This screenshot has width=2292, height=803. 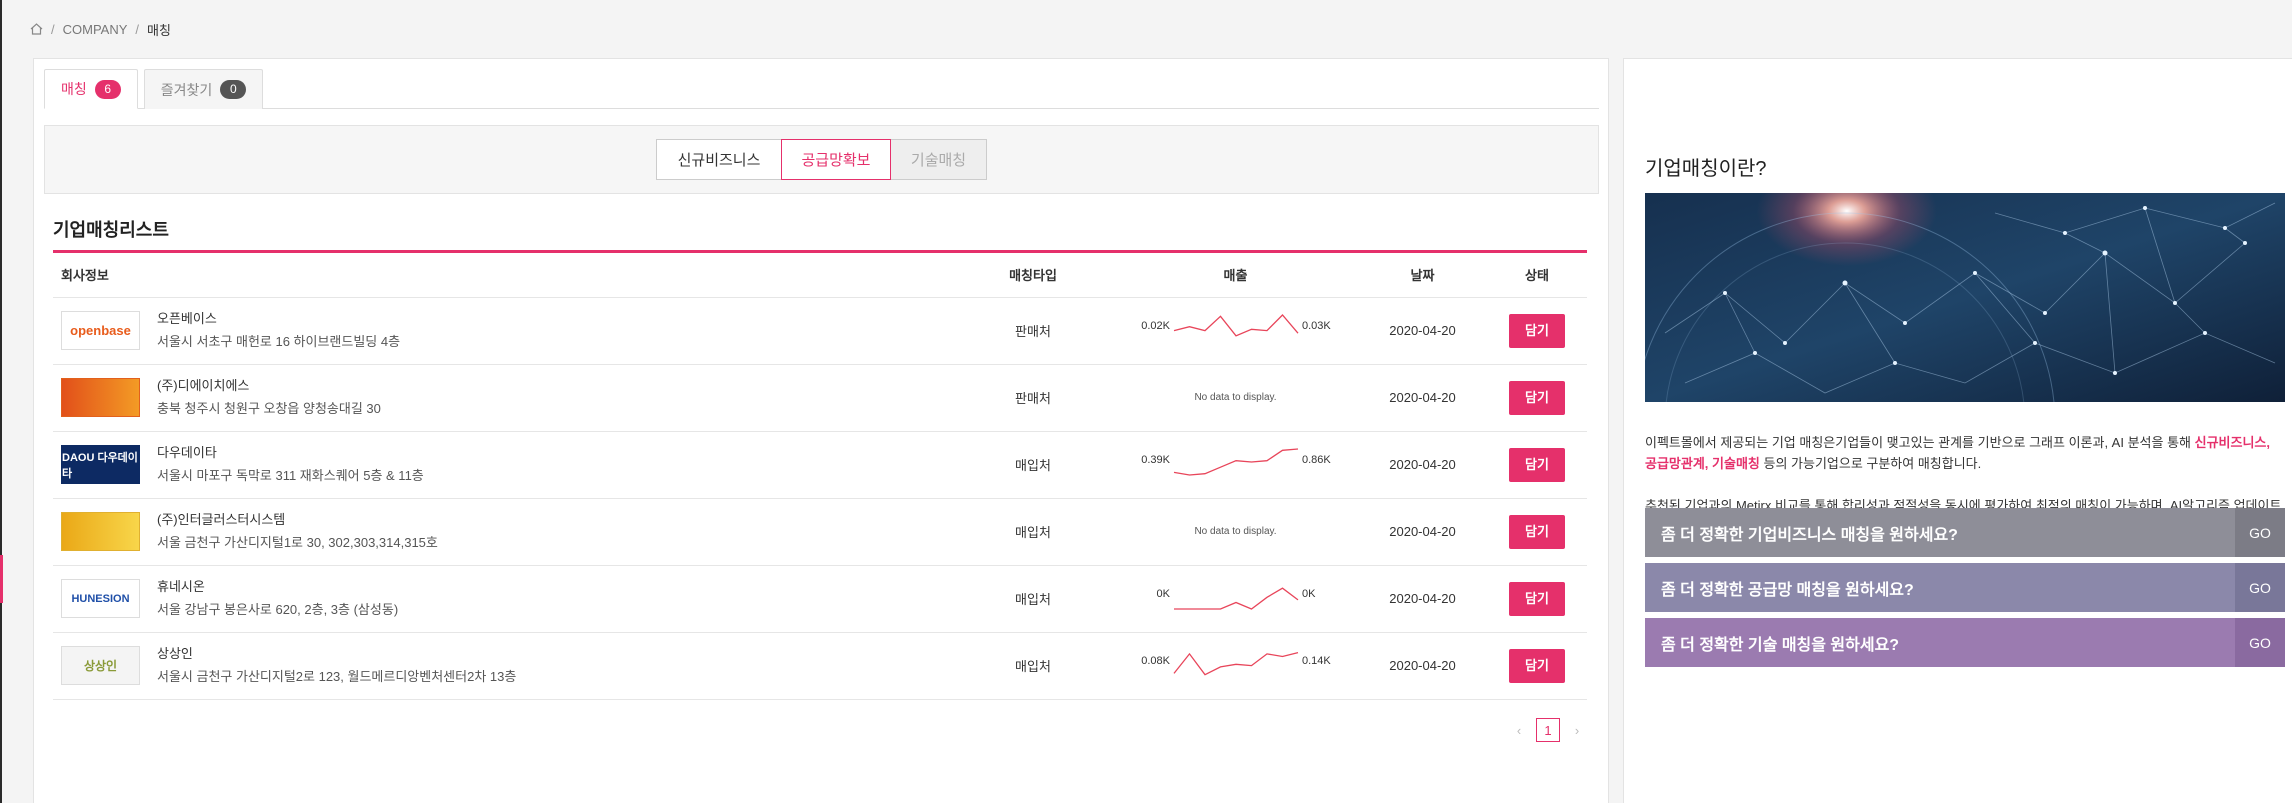 What do you see at coordinates (297, 520) in the screenshot?
I see `company-name: (주)인터글러스터시스템` at bounding box center [297, 520].